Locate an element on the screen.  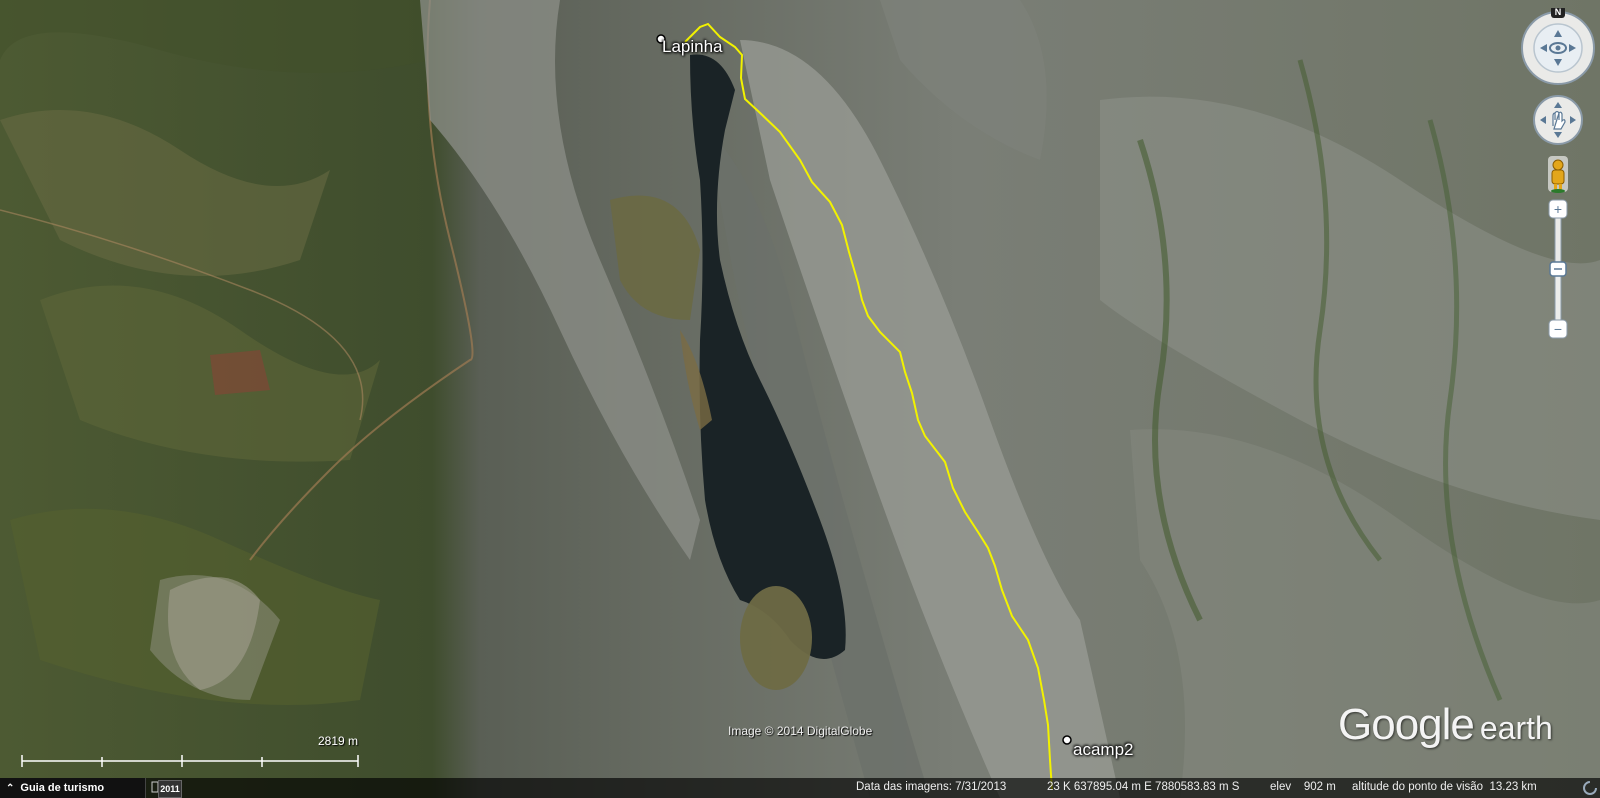
historical-imagery-year: 2011 is located at coordinates (170, 789).